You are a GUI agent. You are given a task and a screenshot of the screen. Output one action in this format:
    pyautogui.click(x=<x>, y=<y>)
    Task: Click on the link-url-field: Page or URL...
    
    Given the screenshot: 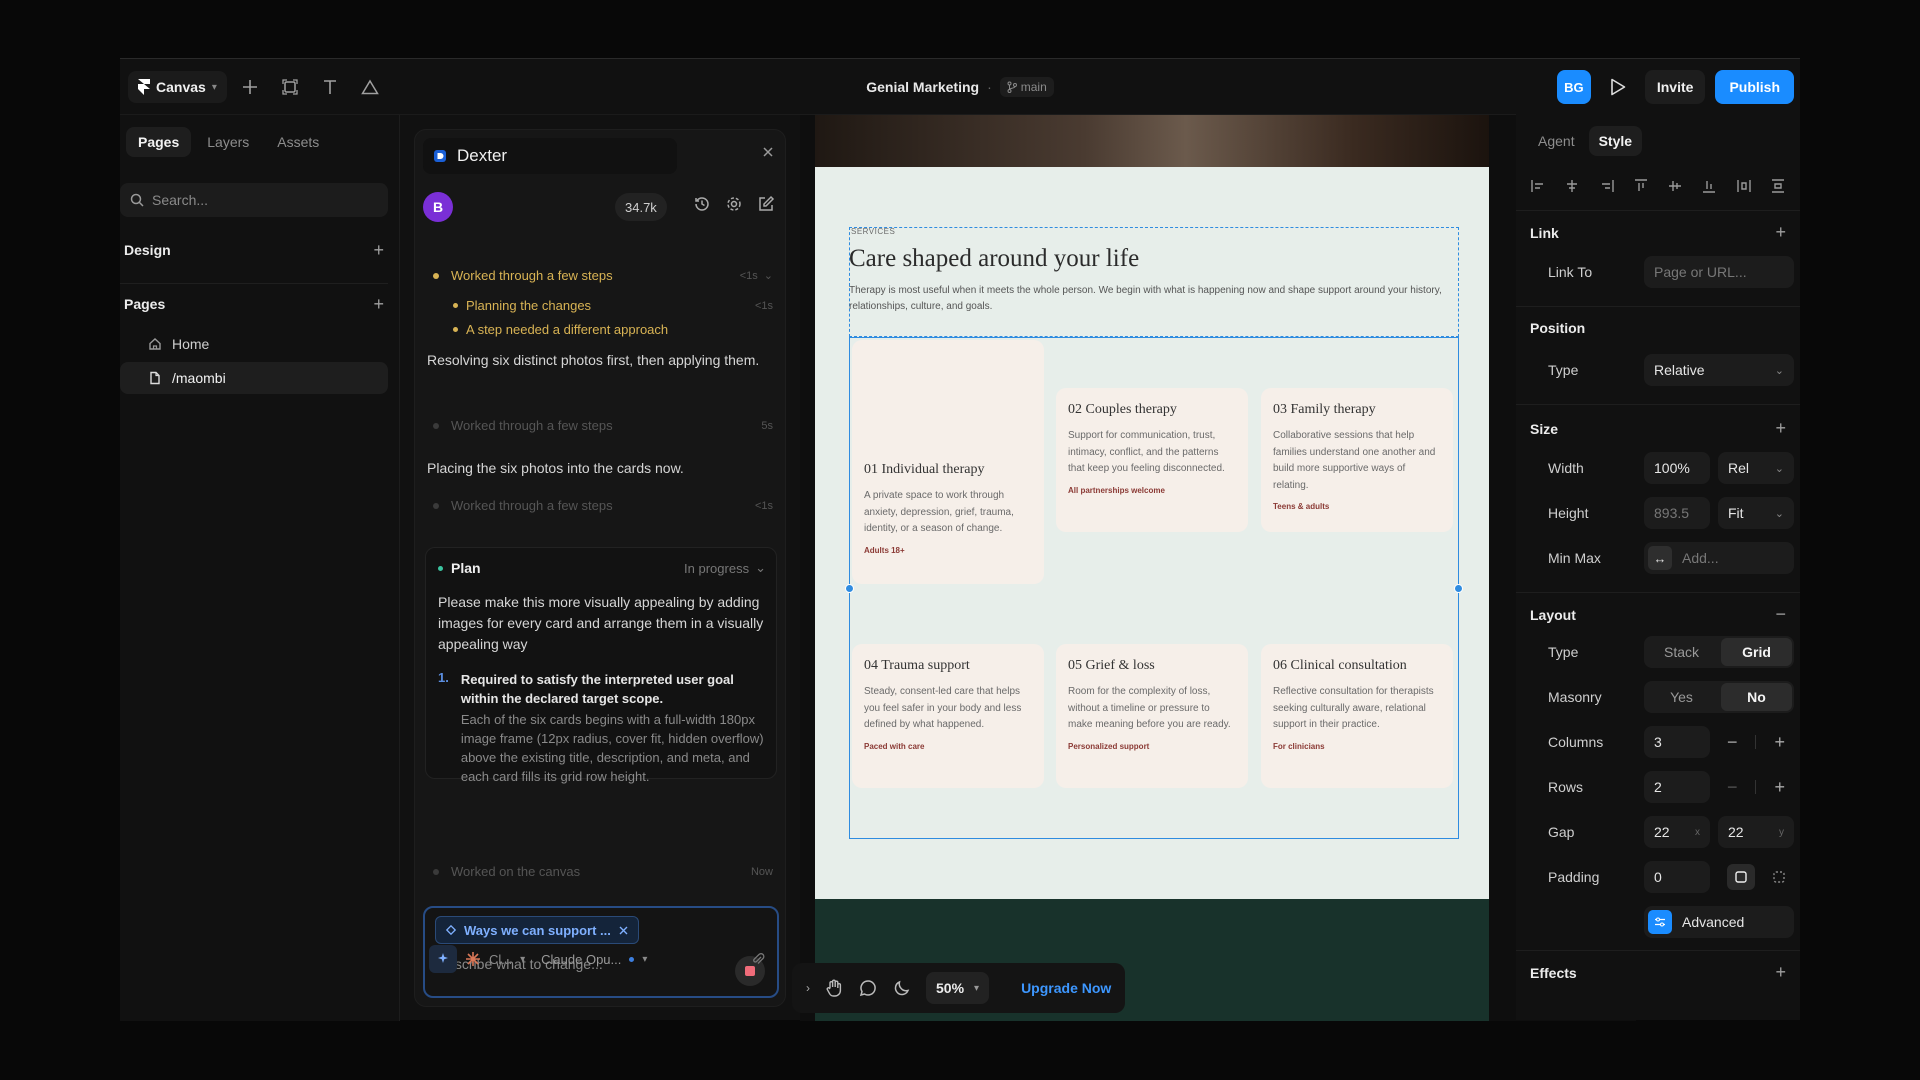 What is the action you would take?
    pyautogui.click(x=1719, y=272)
    